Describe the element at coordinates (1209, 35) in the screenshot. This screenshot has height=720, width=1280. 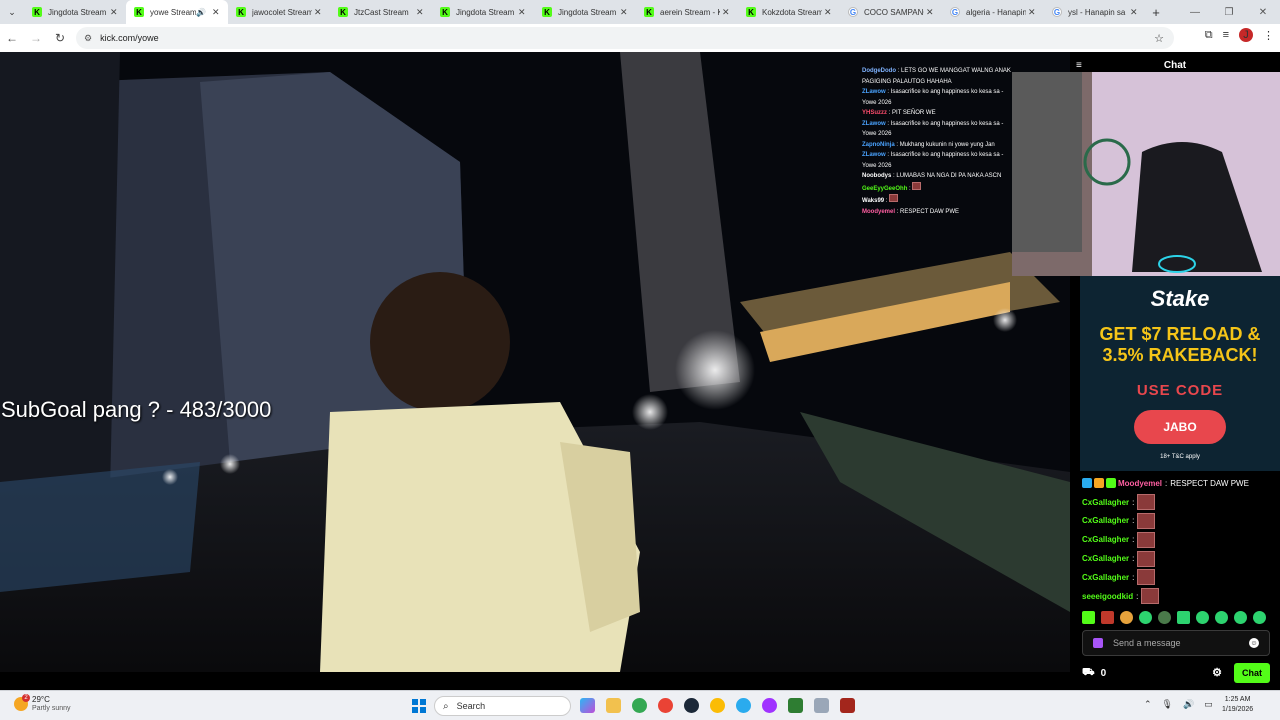
I see `extensions-icon: ⧉` at that location.